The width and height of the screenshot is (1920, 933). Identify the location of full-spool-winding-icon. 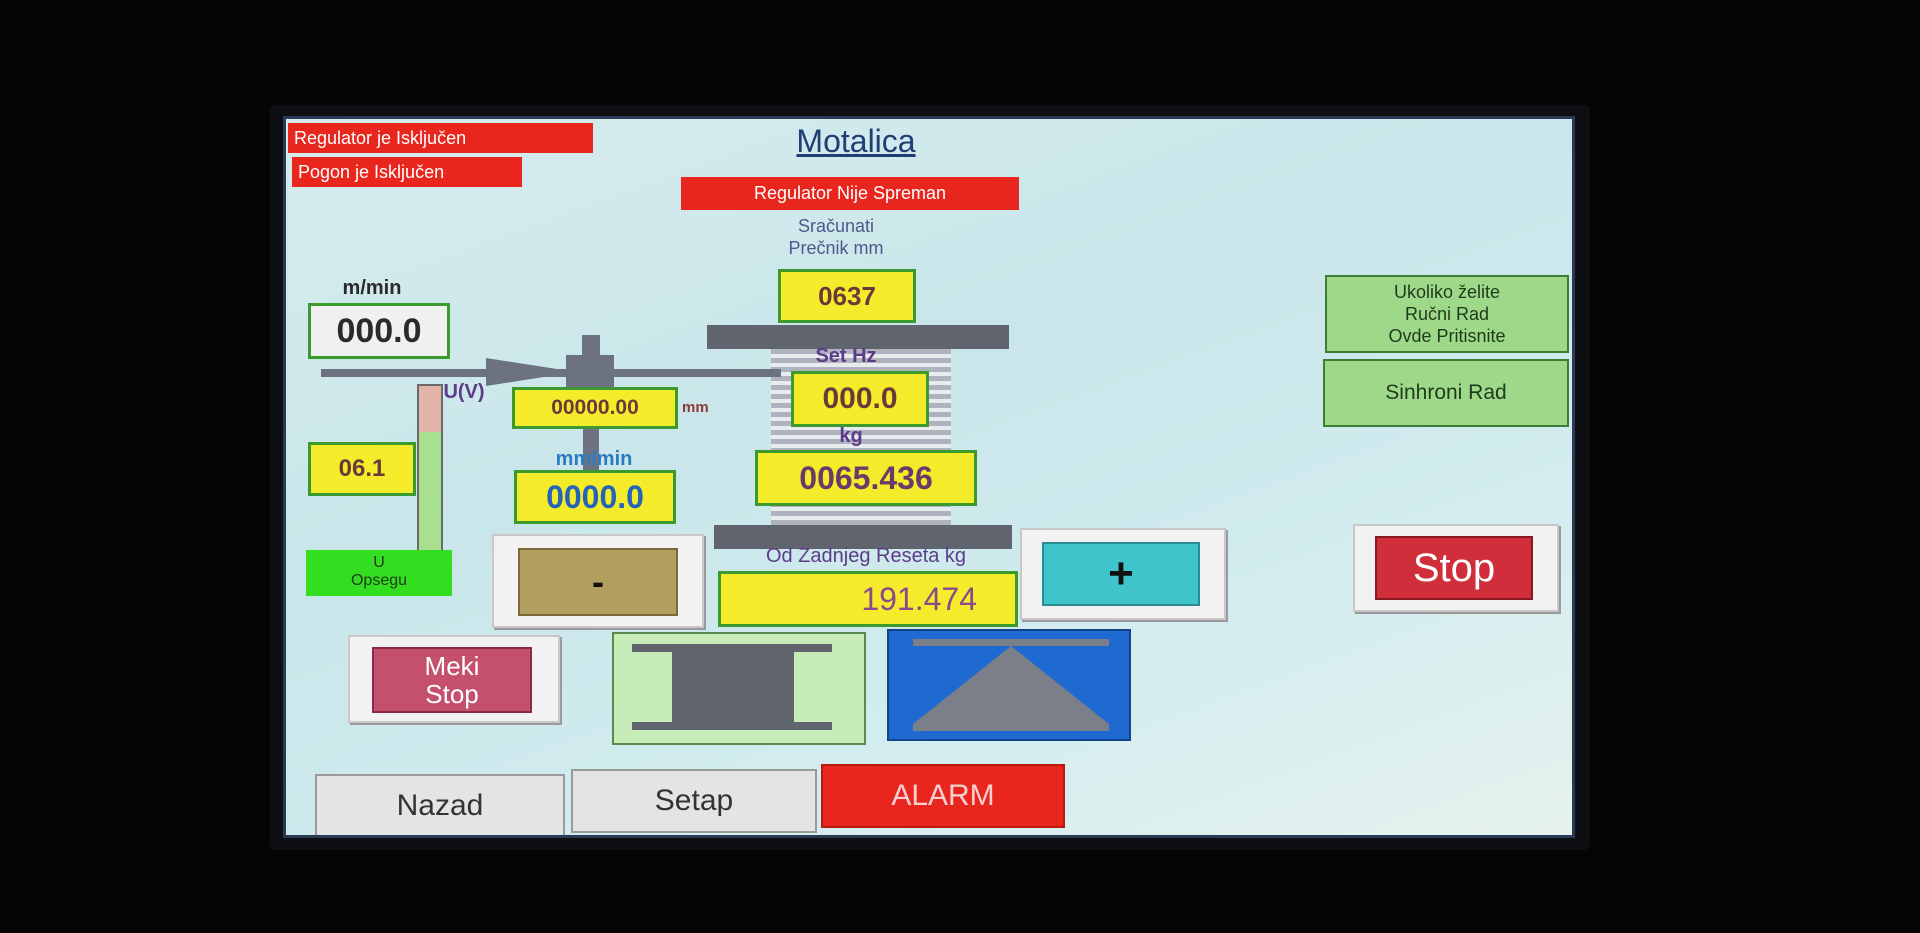
(1011, 685).